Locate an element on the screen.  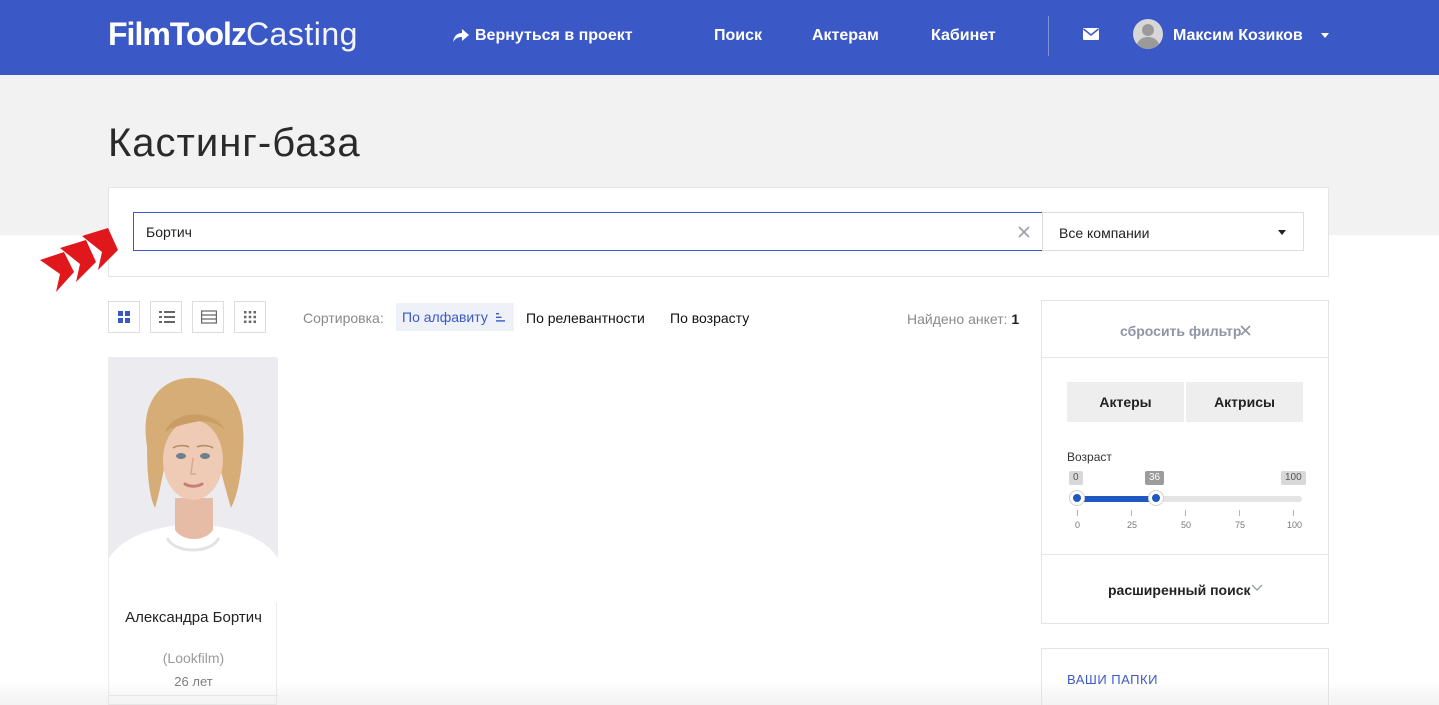
company-select: Все компании is located at coordinates (1173, 231).